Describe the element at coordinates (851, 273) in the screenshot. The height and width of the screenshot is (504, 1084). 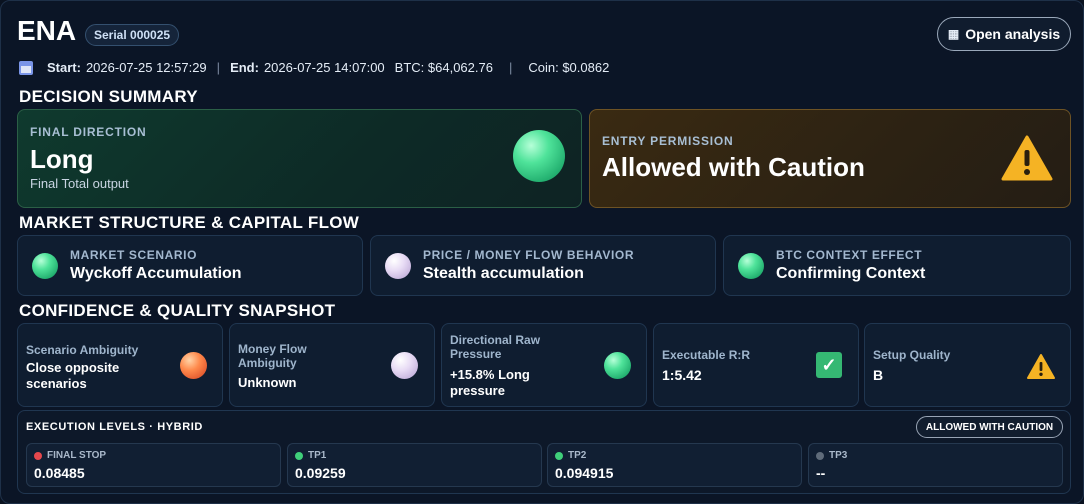
I see `btc-context-value: Confirming Context` at that location.